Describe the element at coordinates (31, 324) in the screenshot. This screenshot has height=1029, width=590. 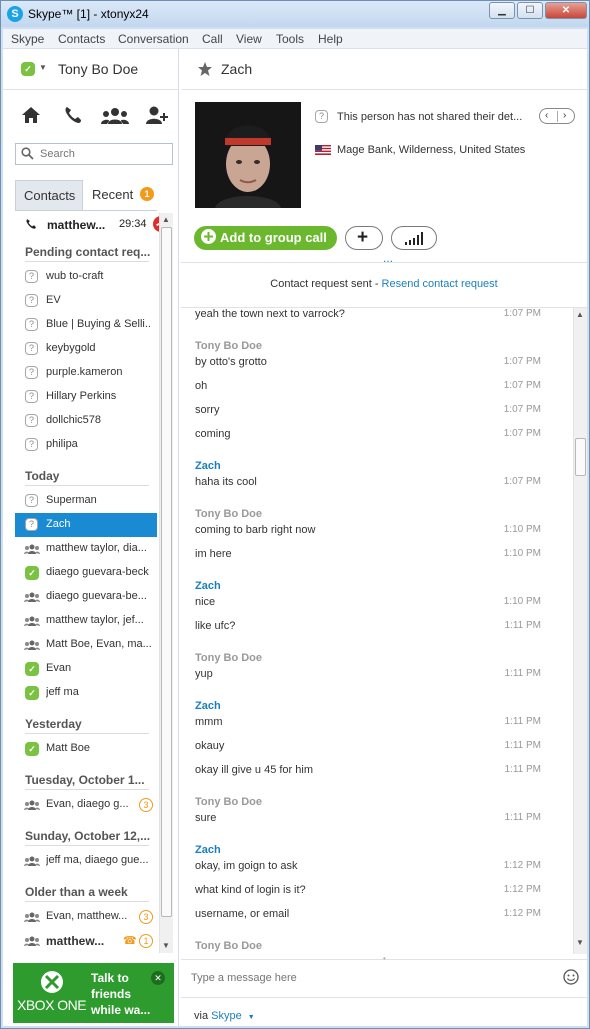
I see `question-icon: ?` at that location.